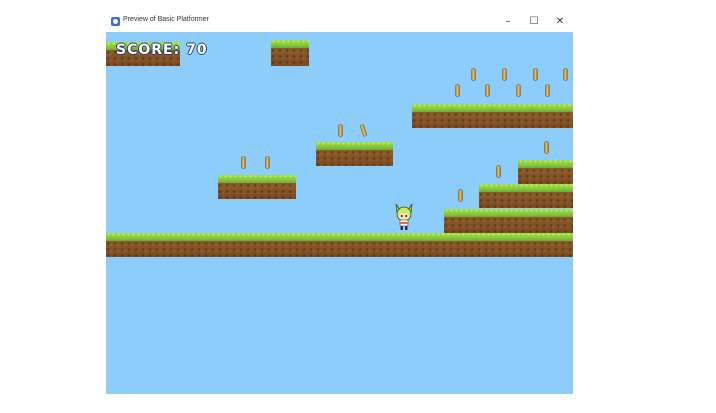 This screenshot has height=413, width=716. What do you see at coordinates (508, 22) in the screenshot?
I see `minimize-button: –` at bounding box center [508, 22].